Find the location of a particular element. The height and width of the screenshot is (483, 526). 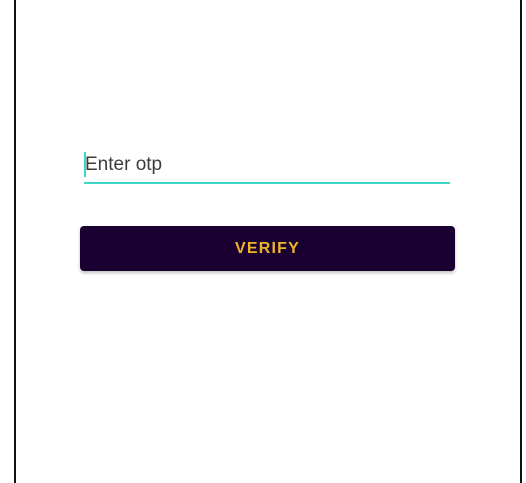

right-border is located at coordinates (521, 241).